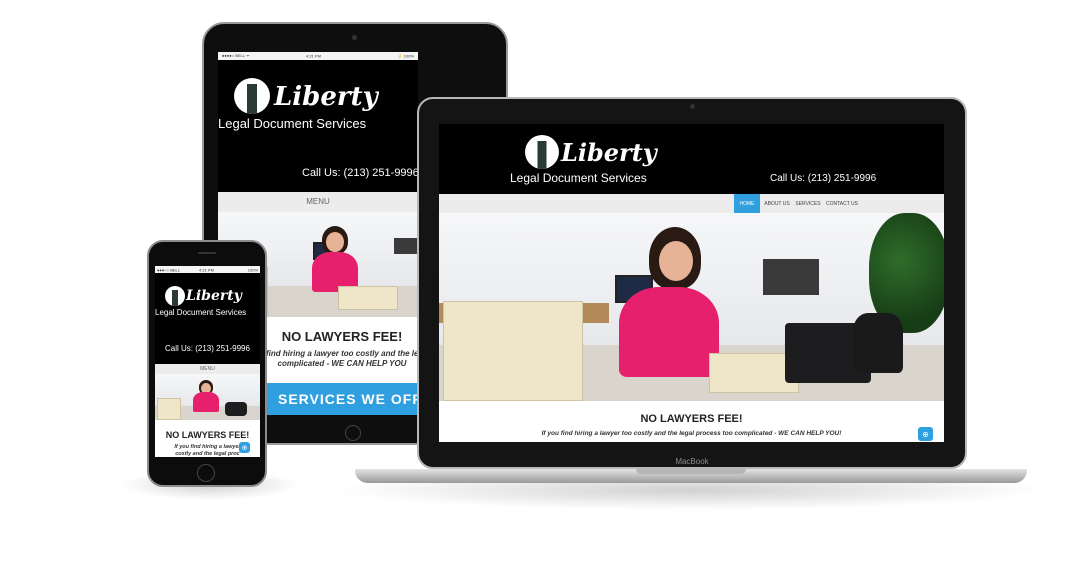  What do you see at coordinates (168, 269) in the screenshot?
I see `iphone-carrier: ●●●○○ BELL` at bounding box center [168, 269].